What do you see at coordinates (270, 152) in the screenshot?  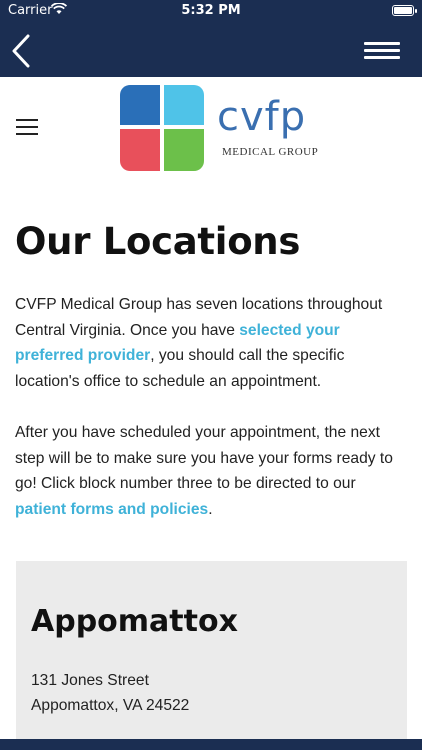 I see `logo-subtitle: MEDICAL GROUP` at bounding box center [270, 152].